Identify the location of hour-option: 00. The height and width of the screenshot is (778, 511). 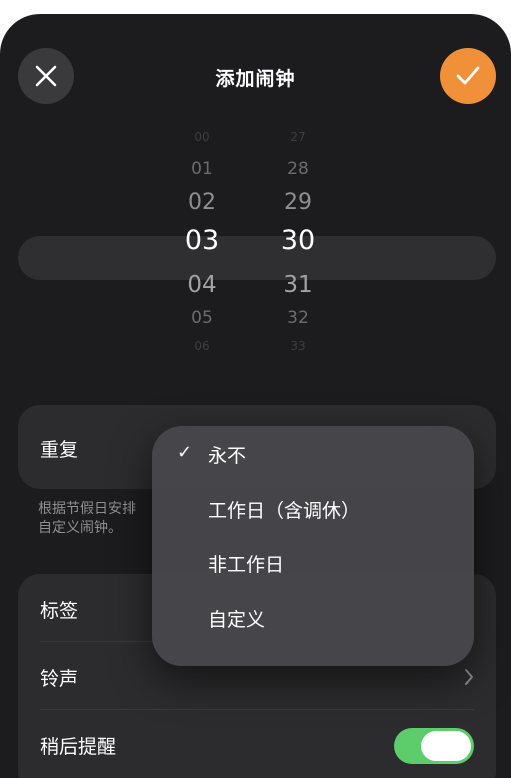
(202, 137).